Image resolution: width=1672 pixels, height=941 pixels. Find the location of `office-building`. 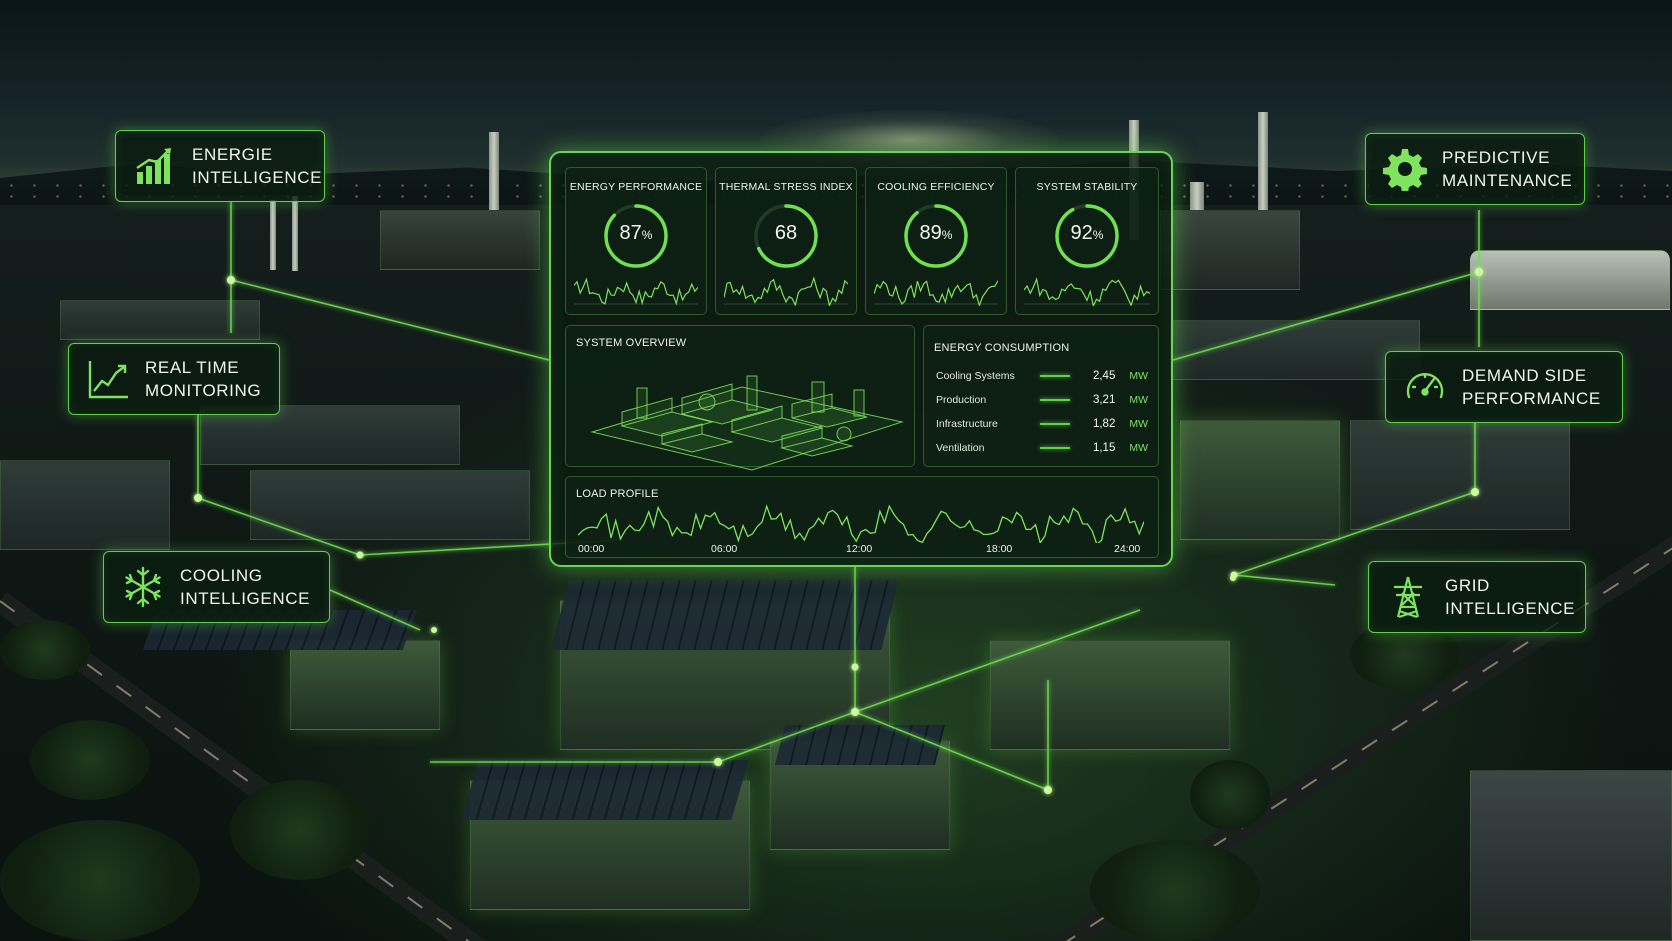

office-building is located at coordinates (1260, 480).